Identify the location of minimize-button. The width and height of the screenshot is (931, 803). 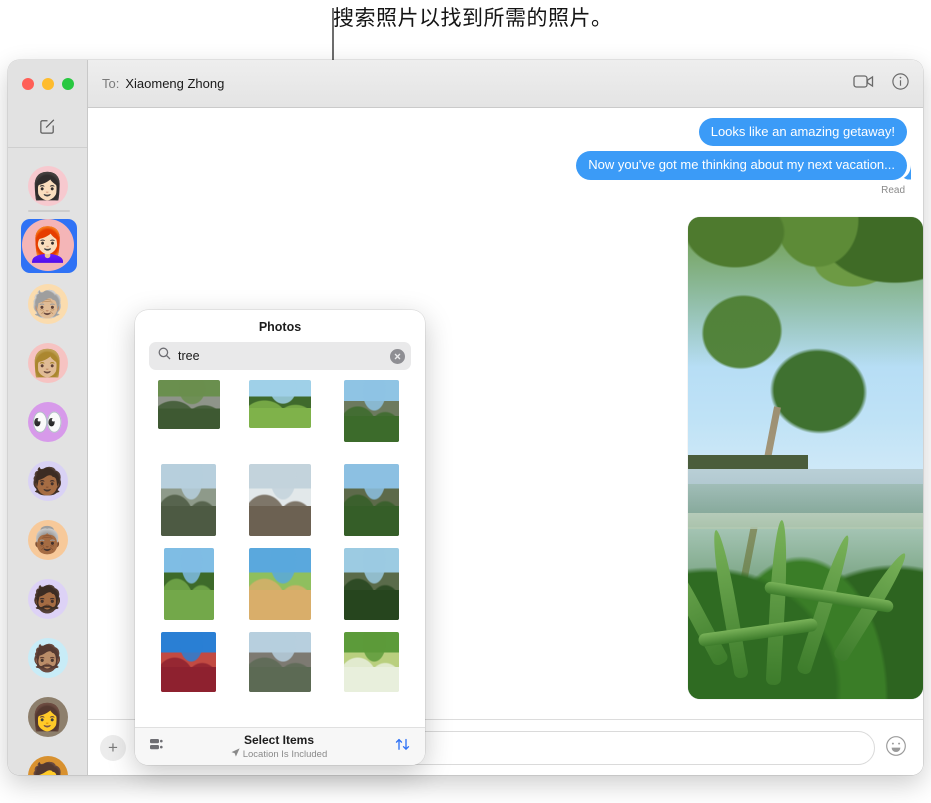
(48, 84).